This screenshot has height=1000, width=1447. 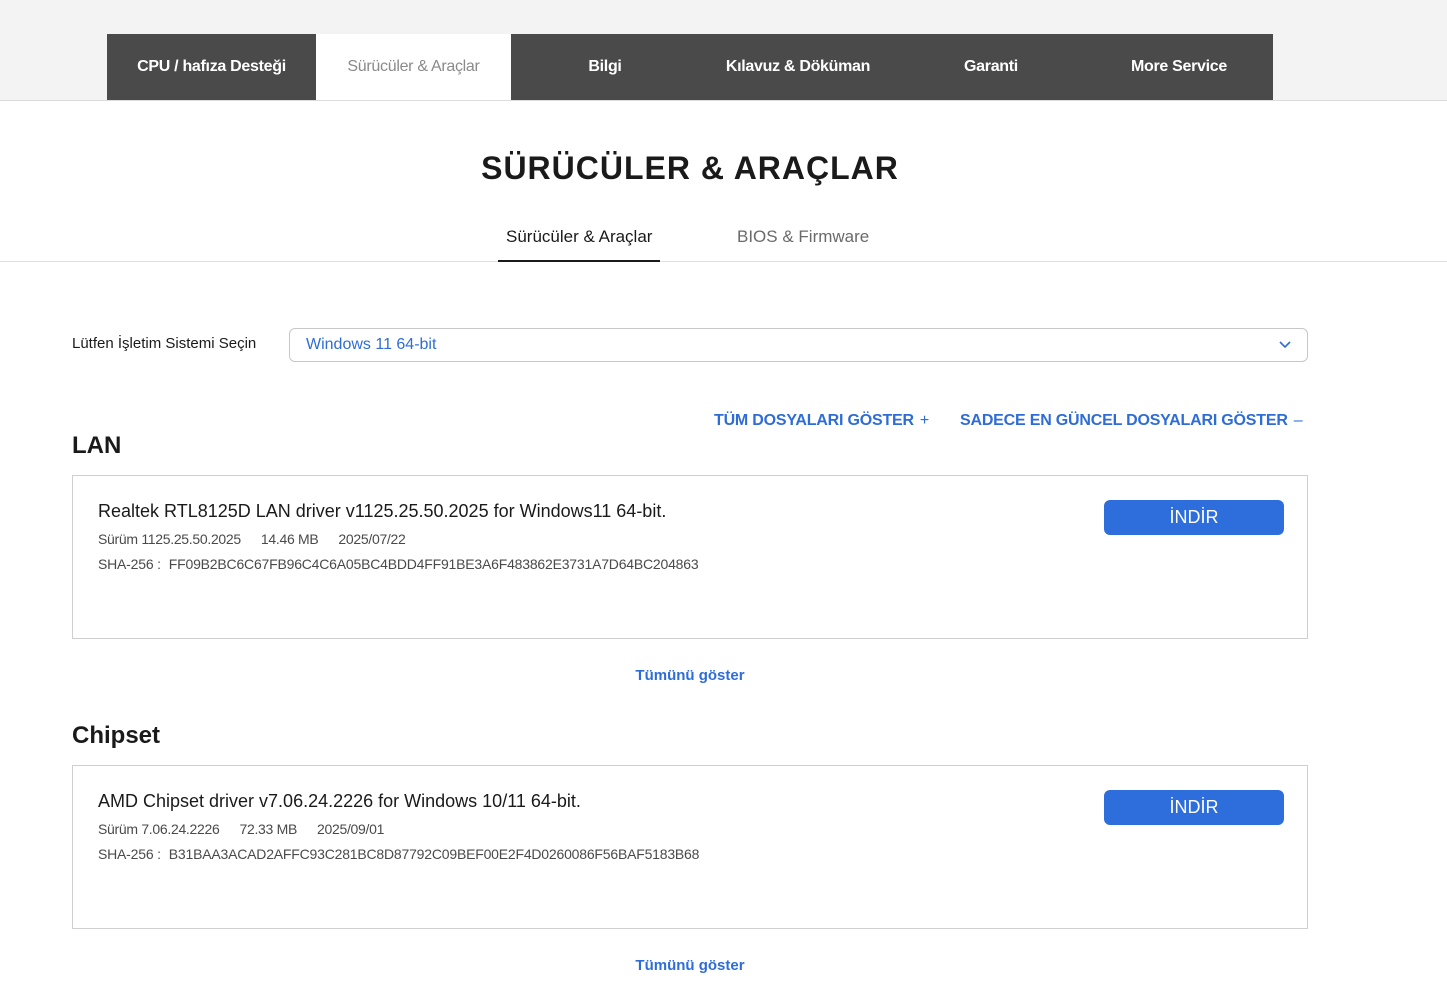 I want to click on driver-size: 14.46 MB, so click(x=289, y=539).